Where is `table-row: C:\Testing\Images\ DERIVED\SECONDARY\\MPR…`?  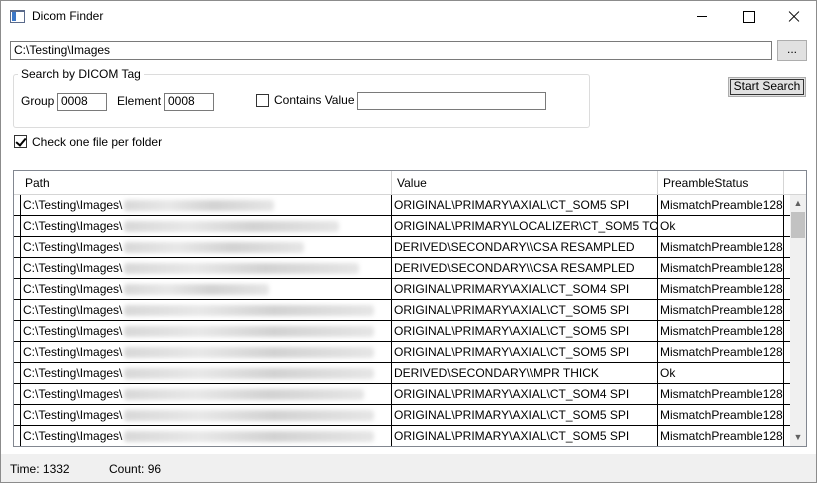 table-row: C:\Testing\Images\ DERIVED\SECONDARY\\MPR… is located at coordinates (402, 373).